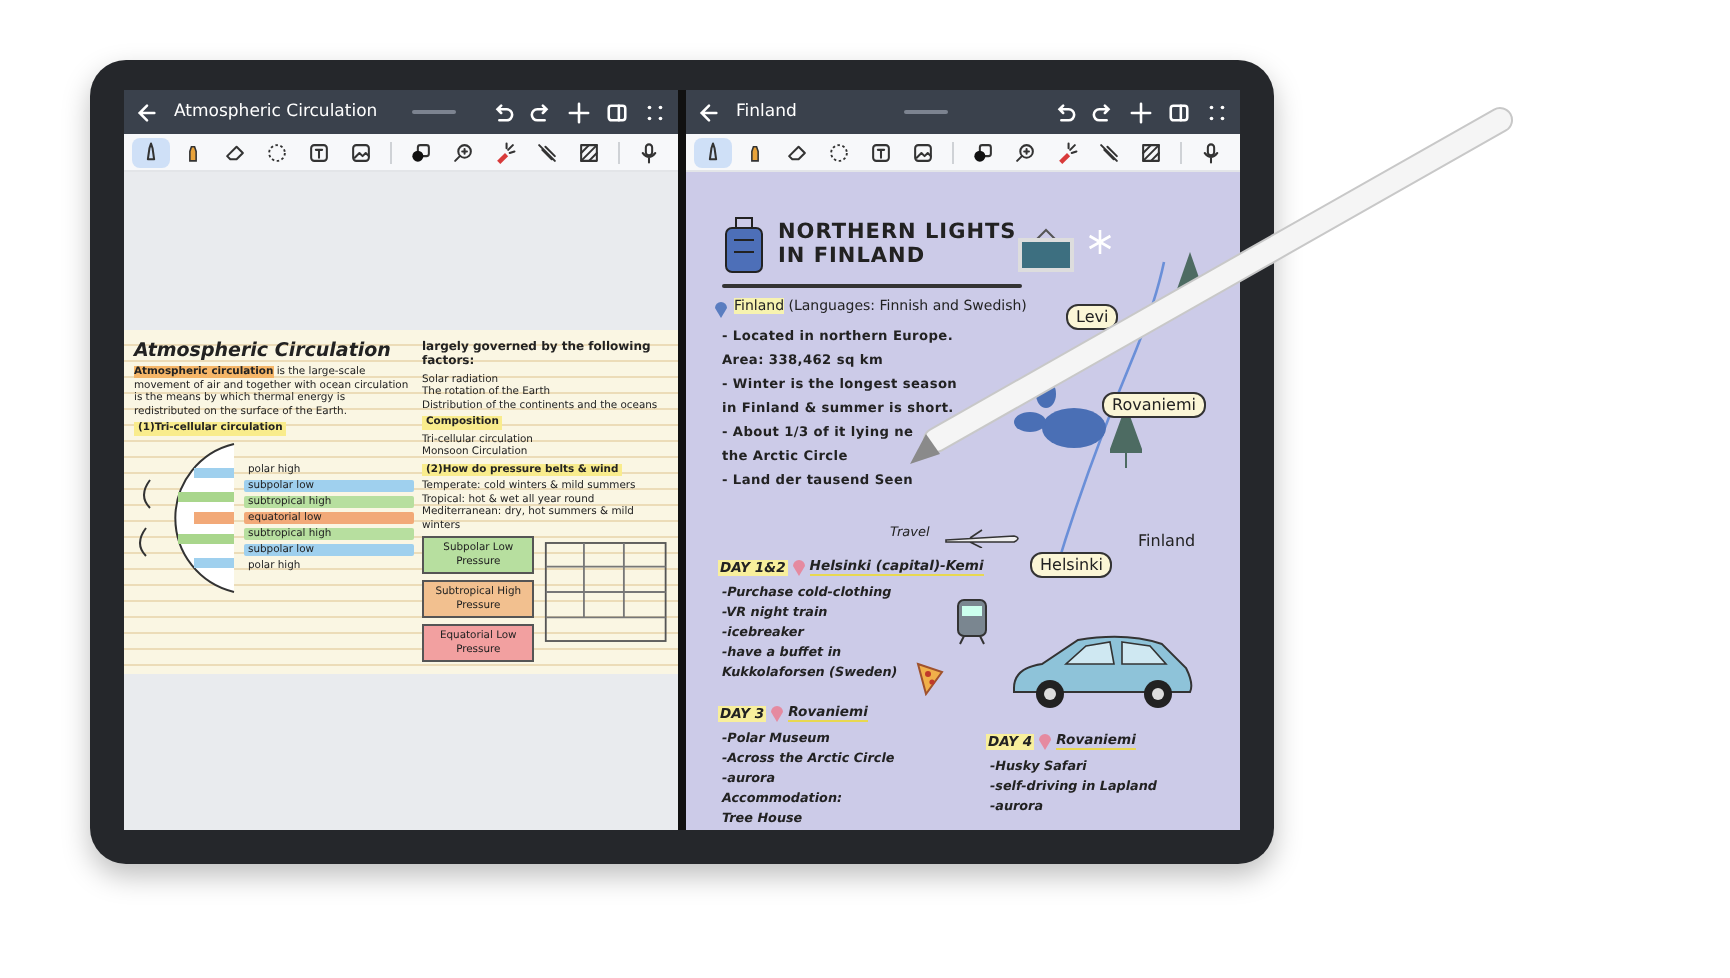  Describe the element at coordinates (276, 112) in the screenshot. I see `note-title: Atmospheric Circulation` at that location.